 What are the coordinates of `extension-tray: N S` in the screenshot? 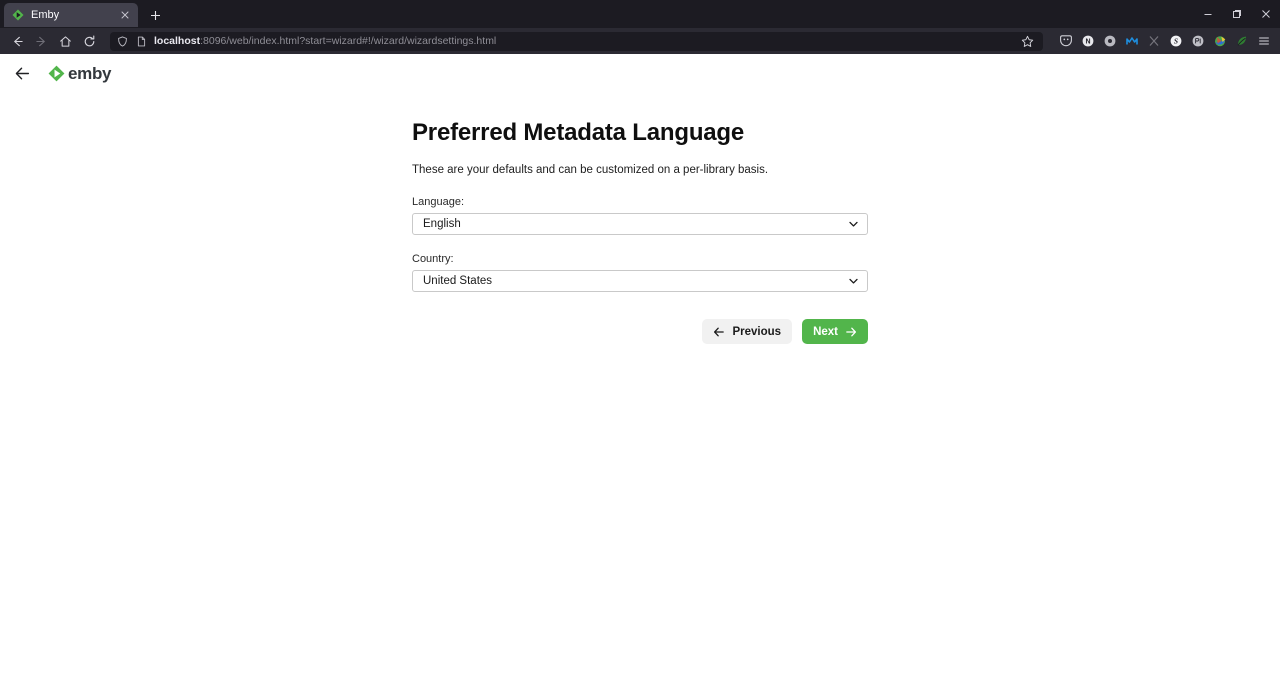 It's located at (1162, 41).